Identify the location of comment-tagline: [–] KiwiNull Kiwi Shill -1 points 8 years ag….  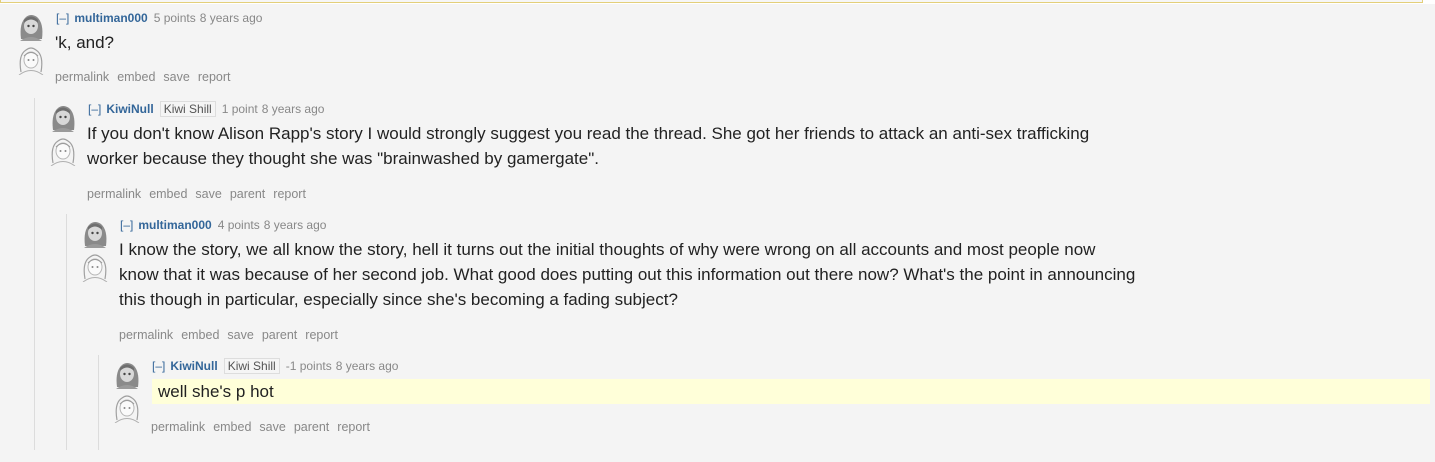
(275, 366).